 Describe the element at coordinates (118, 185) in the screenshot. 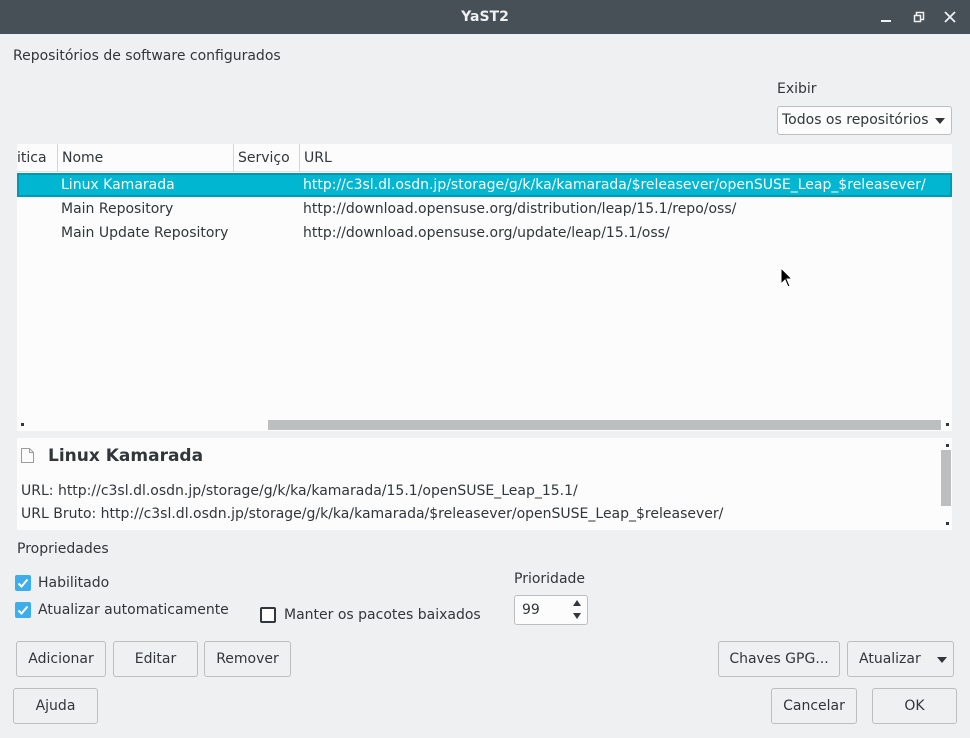

I see `row-name: Linux Kamarada` at that location.